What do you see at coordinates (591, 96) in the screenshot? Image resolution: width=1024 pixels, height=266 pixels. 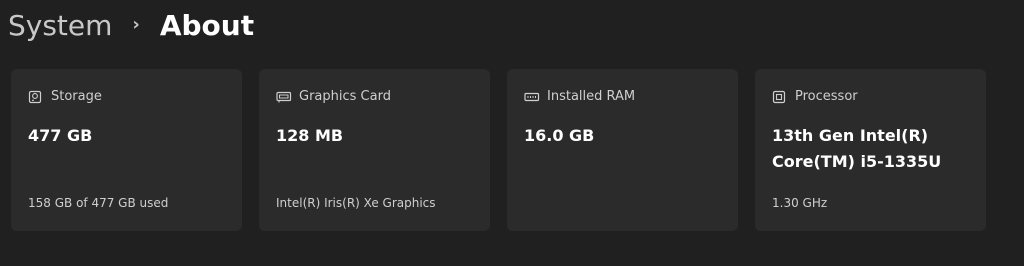 I see `installed-ram-label: Installed RAM` at bounding box center [591, 96].